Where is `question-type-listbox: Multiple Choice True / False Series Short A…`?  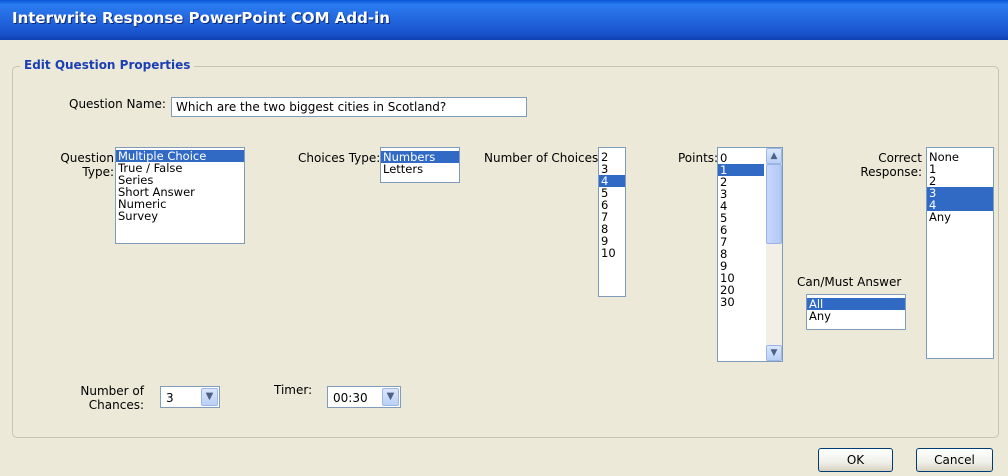 question-type-listbox: Multiple Choice True / False Series Short A… is located at coordinates (180, 195).